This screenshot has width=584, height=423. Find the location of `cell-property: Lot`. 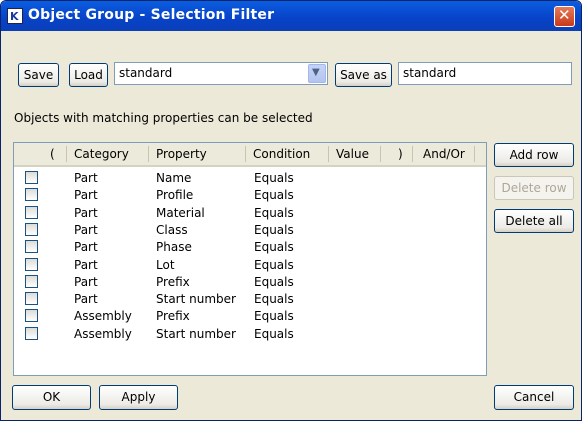

cell-property: Lot is located at coordinates (165, 265).